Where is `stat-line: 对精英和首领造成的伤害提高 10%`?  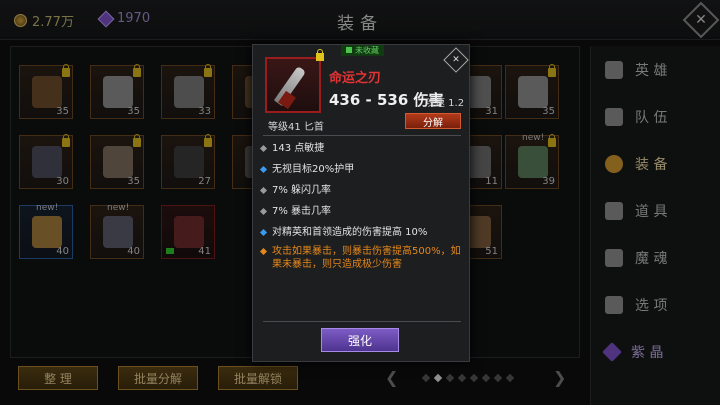
stat-line: 对精英和首领造成的伤害提高 10% is located at coordinates (362, 232).